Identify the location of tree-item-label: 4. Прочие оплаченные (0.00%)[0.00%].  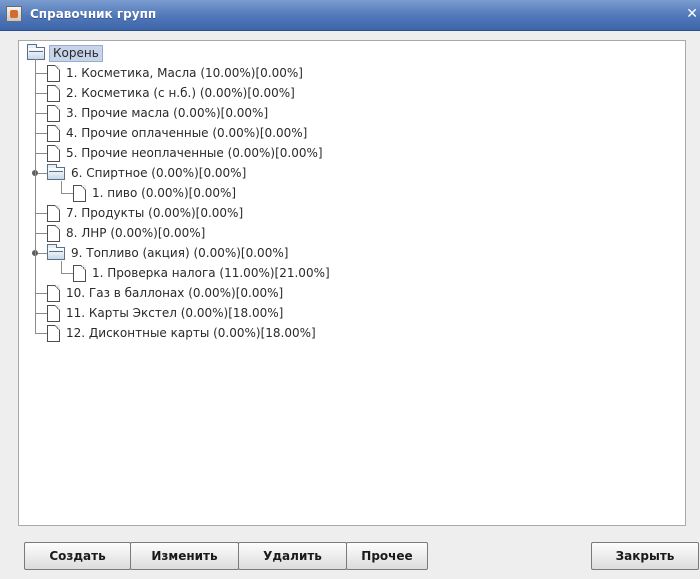
(187, 133).